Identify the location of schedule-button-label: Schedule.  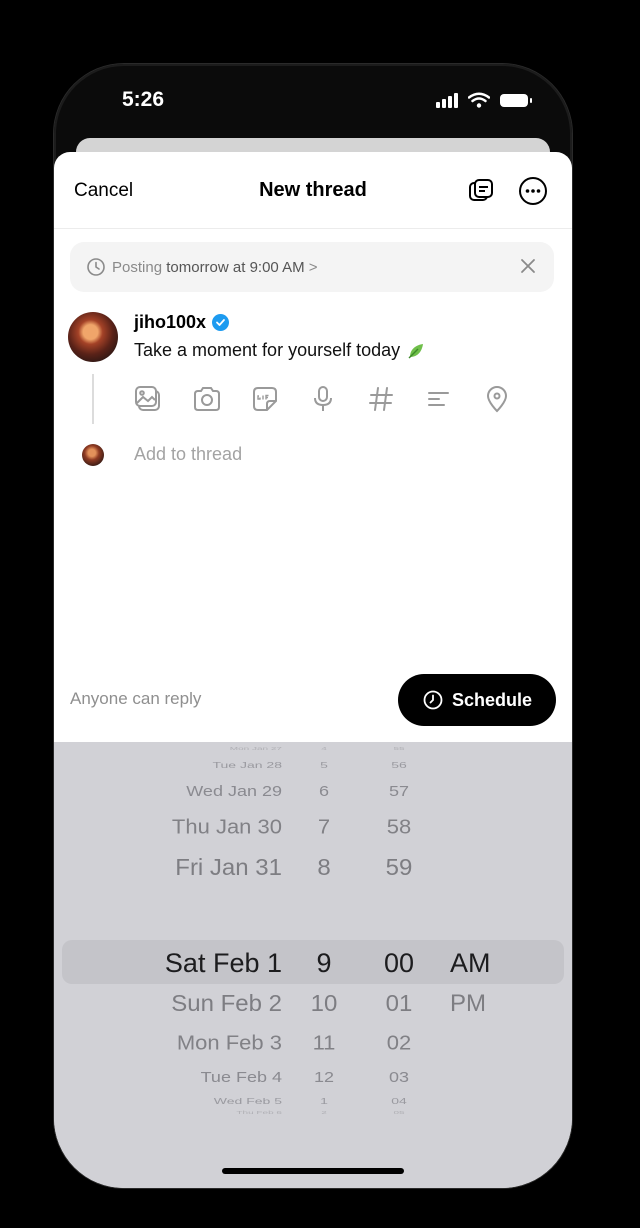
(492, 699).